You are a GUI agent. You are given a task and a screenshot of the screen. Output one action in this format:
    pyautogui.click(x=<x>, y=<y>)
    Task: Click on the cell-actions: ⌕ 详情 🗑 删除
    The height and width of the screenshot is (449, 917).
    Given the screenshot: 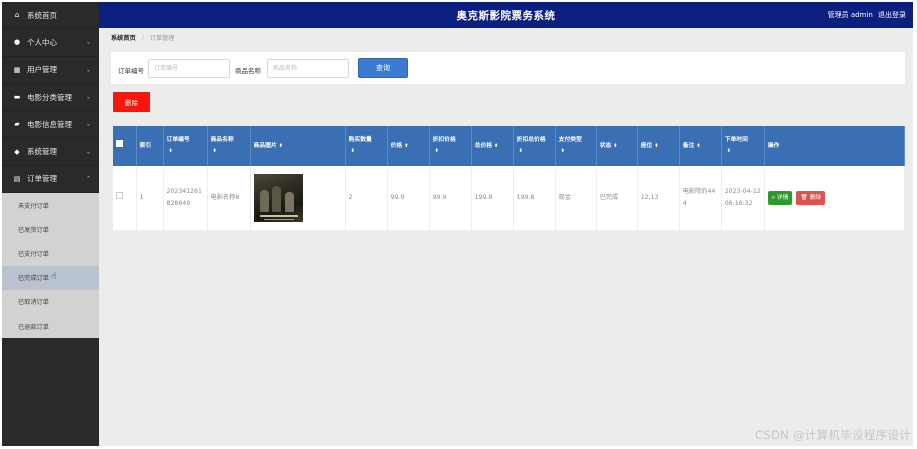 What is the action you would take?
    pyautogui.click(x=835, y=198)
    